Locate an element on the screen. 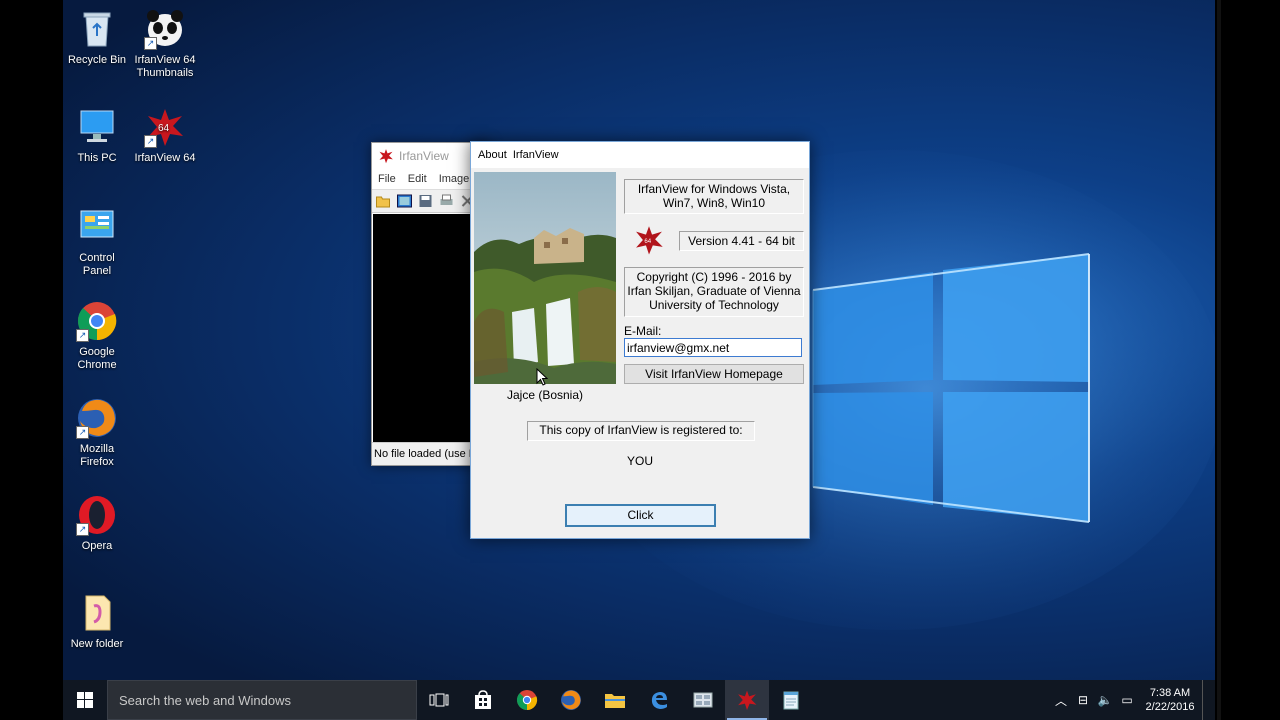 This screenshot has height=720, width=1280. desktop-icon-new-folder: New folder is located at coordinates (98, 621).